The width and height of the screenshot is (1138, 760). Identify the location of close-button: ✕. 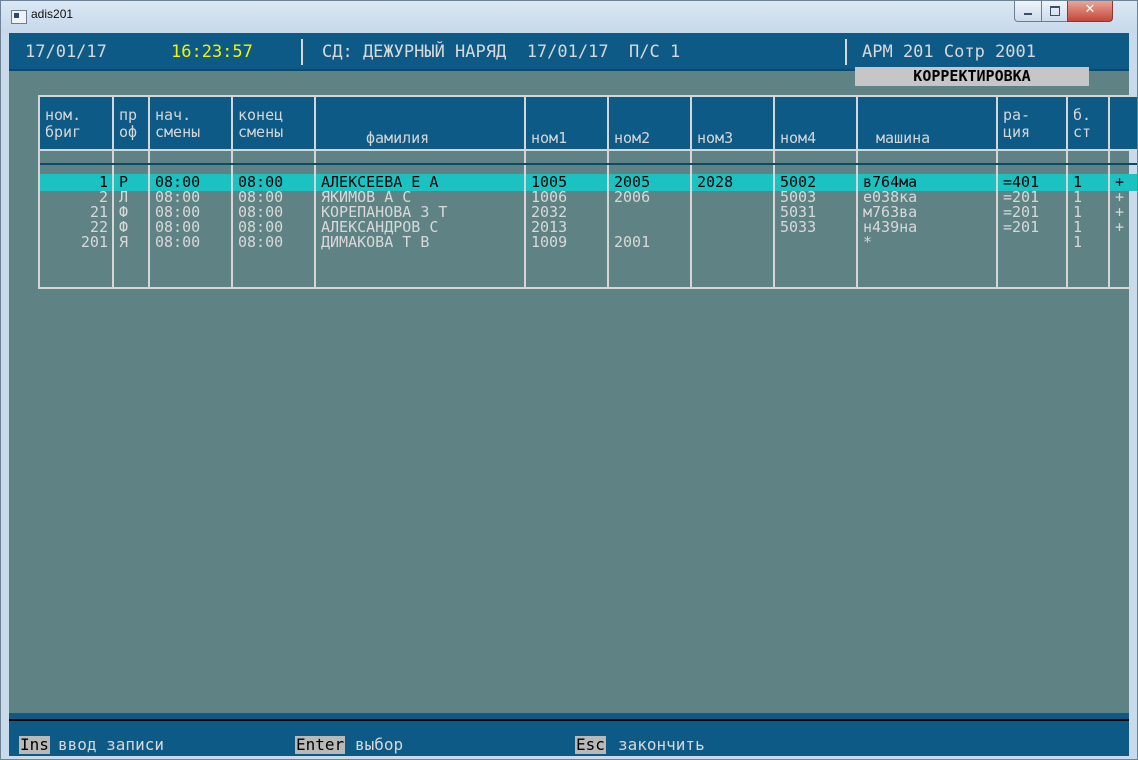
(1090, 11).